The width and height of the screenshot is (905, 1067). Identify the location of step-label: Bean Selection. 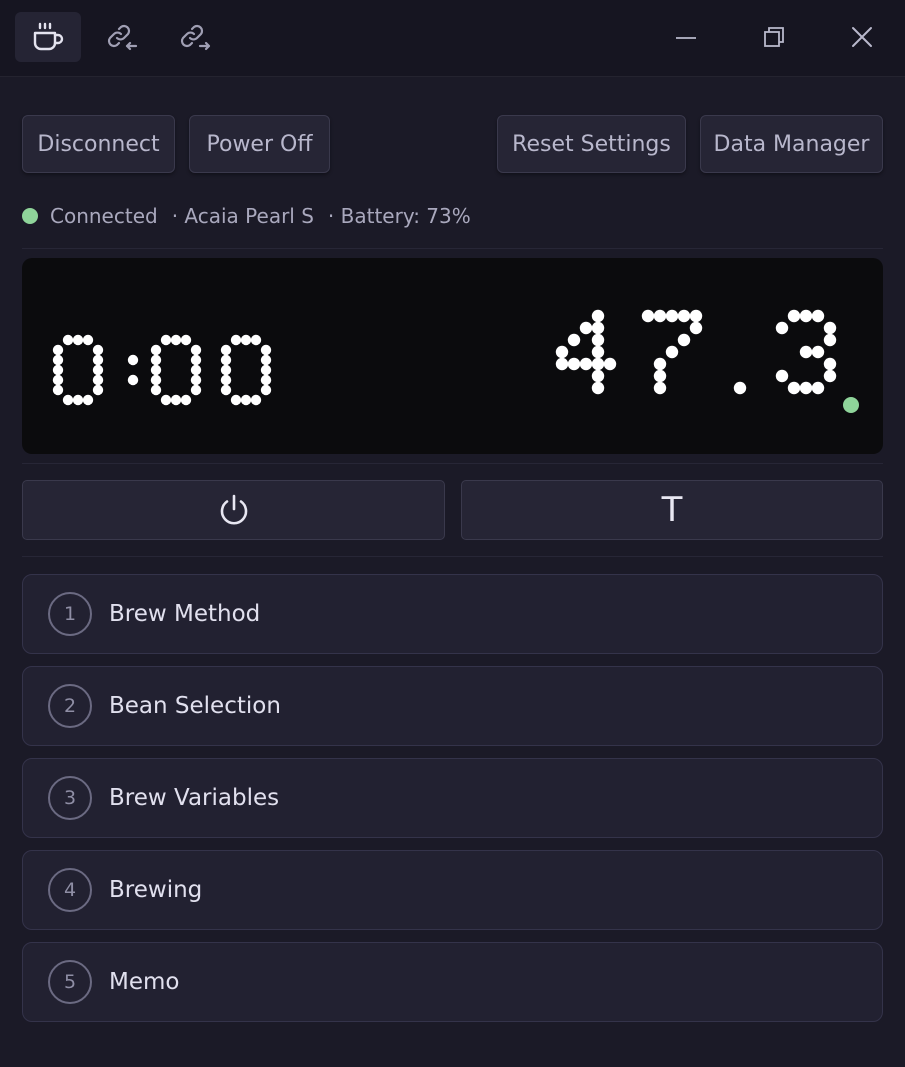
(195, 706).